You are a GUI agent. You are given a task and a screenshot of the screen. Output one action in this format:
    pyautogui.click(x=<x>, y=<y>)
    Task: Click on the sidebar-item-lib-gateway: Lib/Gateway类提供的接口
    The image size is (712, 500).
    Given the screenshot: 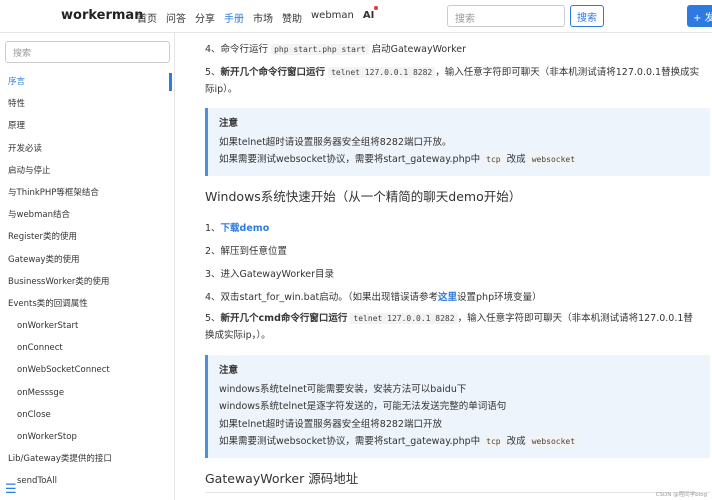 What is the action you would take?
    pyautogui.click(x=87, y=459)
    